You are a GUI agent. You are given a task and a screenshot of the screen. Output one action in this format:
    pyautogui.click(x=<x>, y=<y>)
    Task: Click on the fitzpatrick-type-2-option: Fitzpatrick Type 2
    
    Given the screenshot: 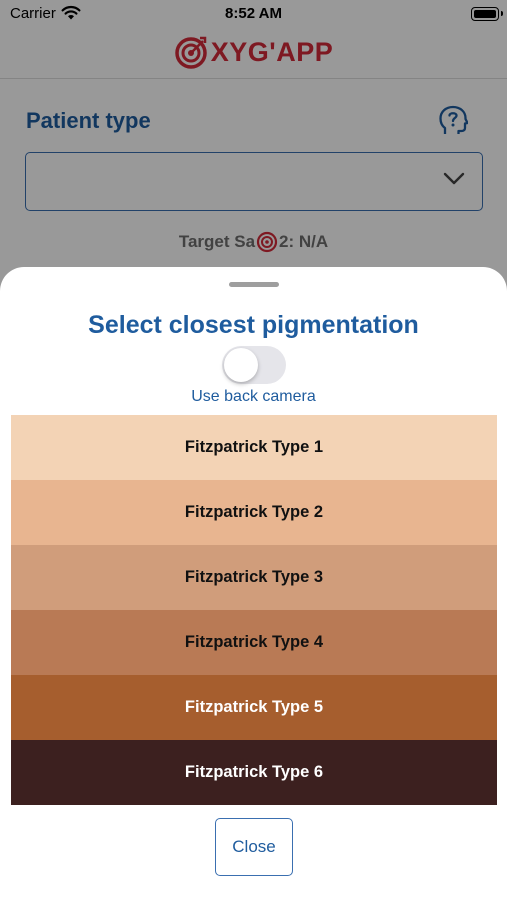 What is the action you would take?
    pyautogui.click(x=254, y=512)
    